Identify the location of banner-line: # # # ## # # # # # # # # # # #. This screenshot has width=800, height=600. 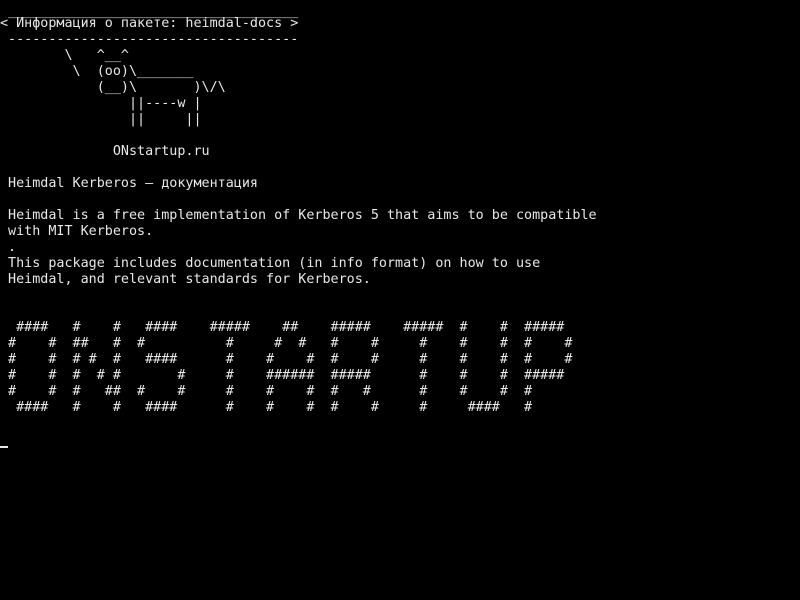
(266, 391).